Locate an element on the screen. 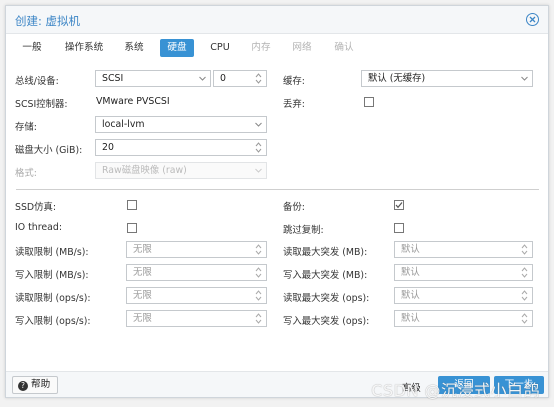 The height and width of the screenshot is (407, 554). disk-size-label: 磁盘大小 (GiB): is located at coordinates (49, 150).